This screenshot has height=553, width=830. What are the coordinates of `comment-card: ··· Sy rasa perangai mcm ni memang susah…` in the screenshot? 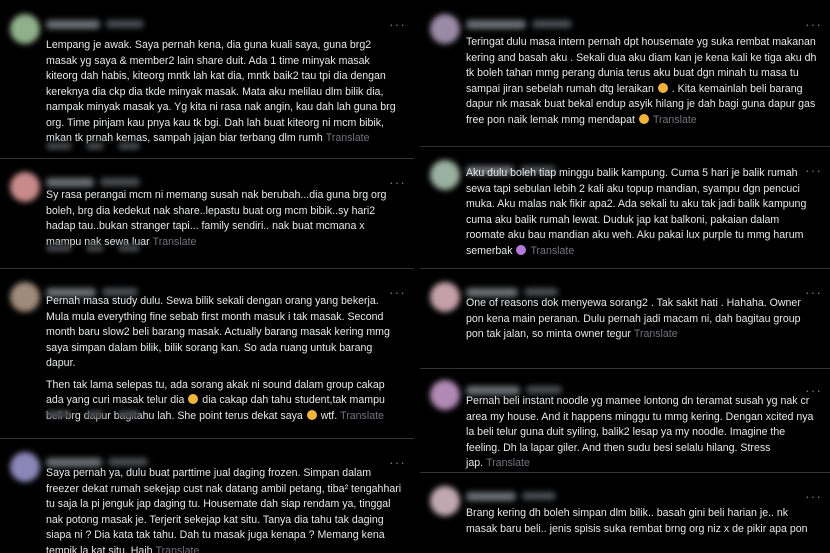 It's located at (207, 219).